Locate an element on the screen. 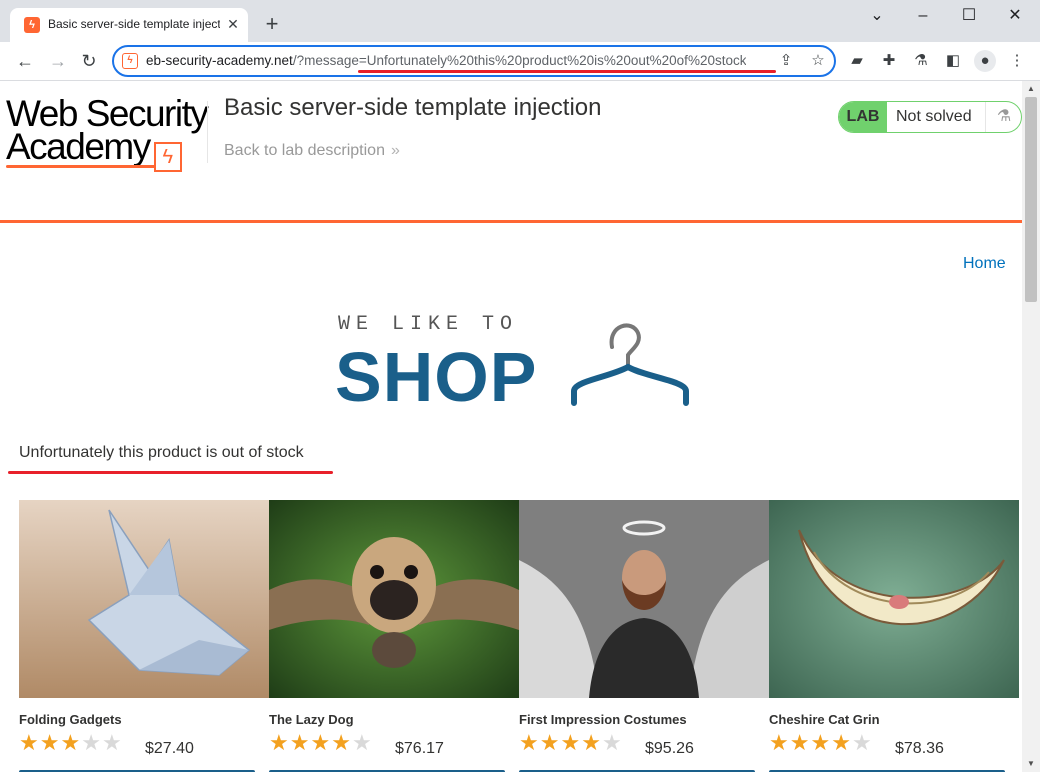 This screenshot has height=772, width=1040. forward-button: → is located at coordinates (58, 61).